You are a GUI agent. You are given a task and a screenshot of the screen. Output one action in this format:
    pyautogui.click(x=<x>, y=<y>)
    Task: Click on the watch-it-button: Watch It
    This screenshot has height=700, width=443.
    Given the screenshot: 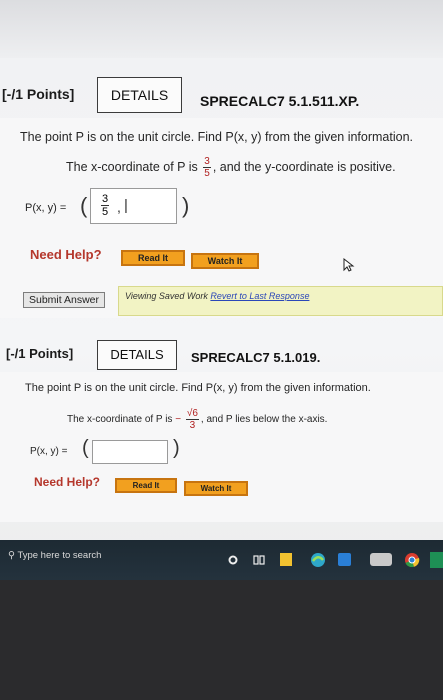 What is the action you would take?
    pyautogui.click(x=225, y=261)
    